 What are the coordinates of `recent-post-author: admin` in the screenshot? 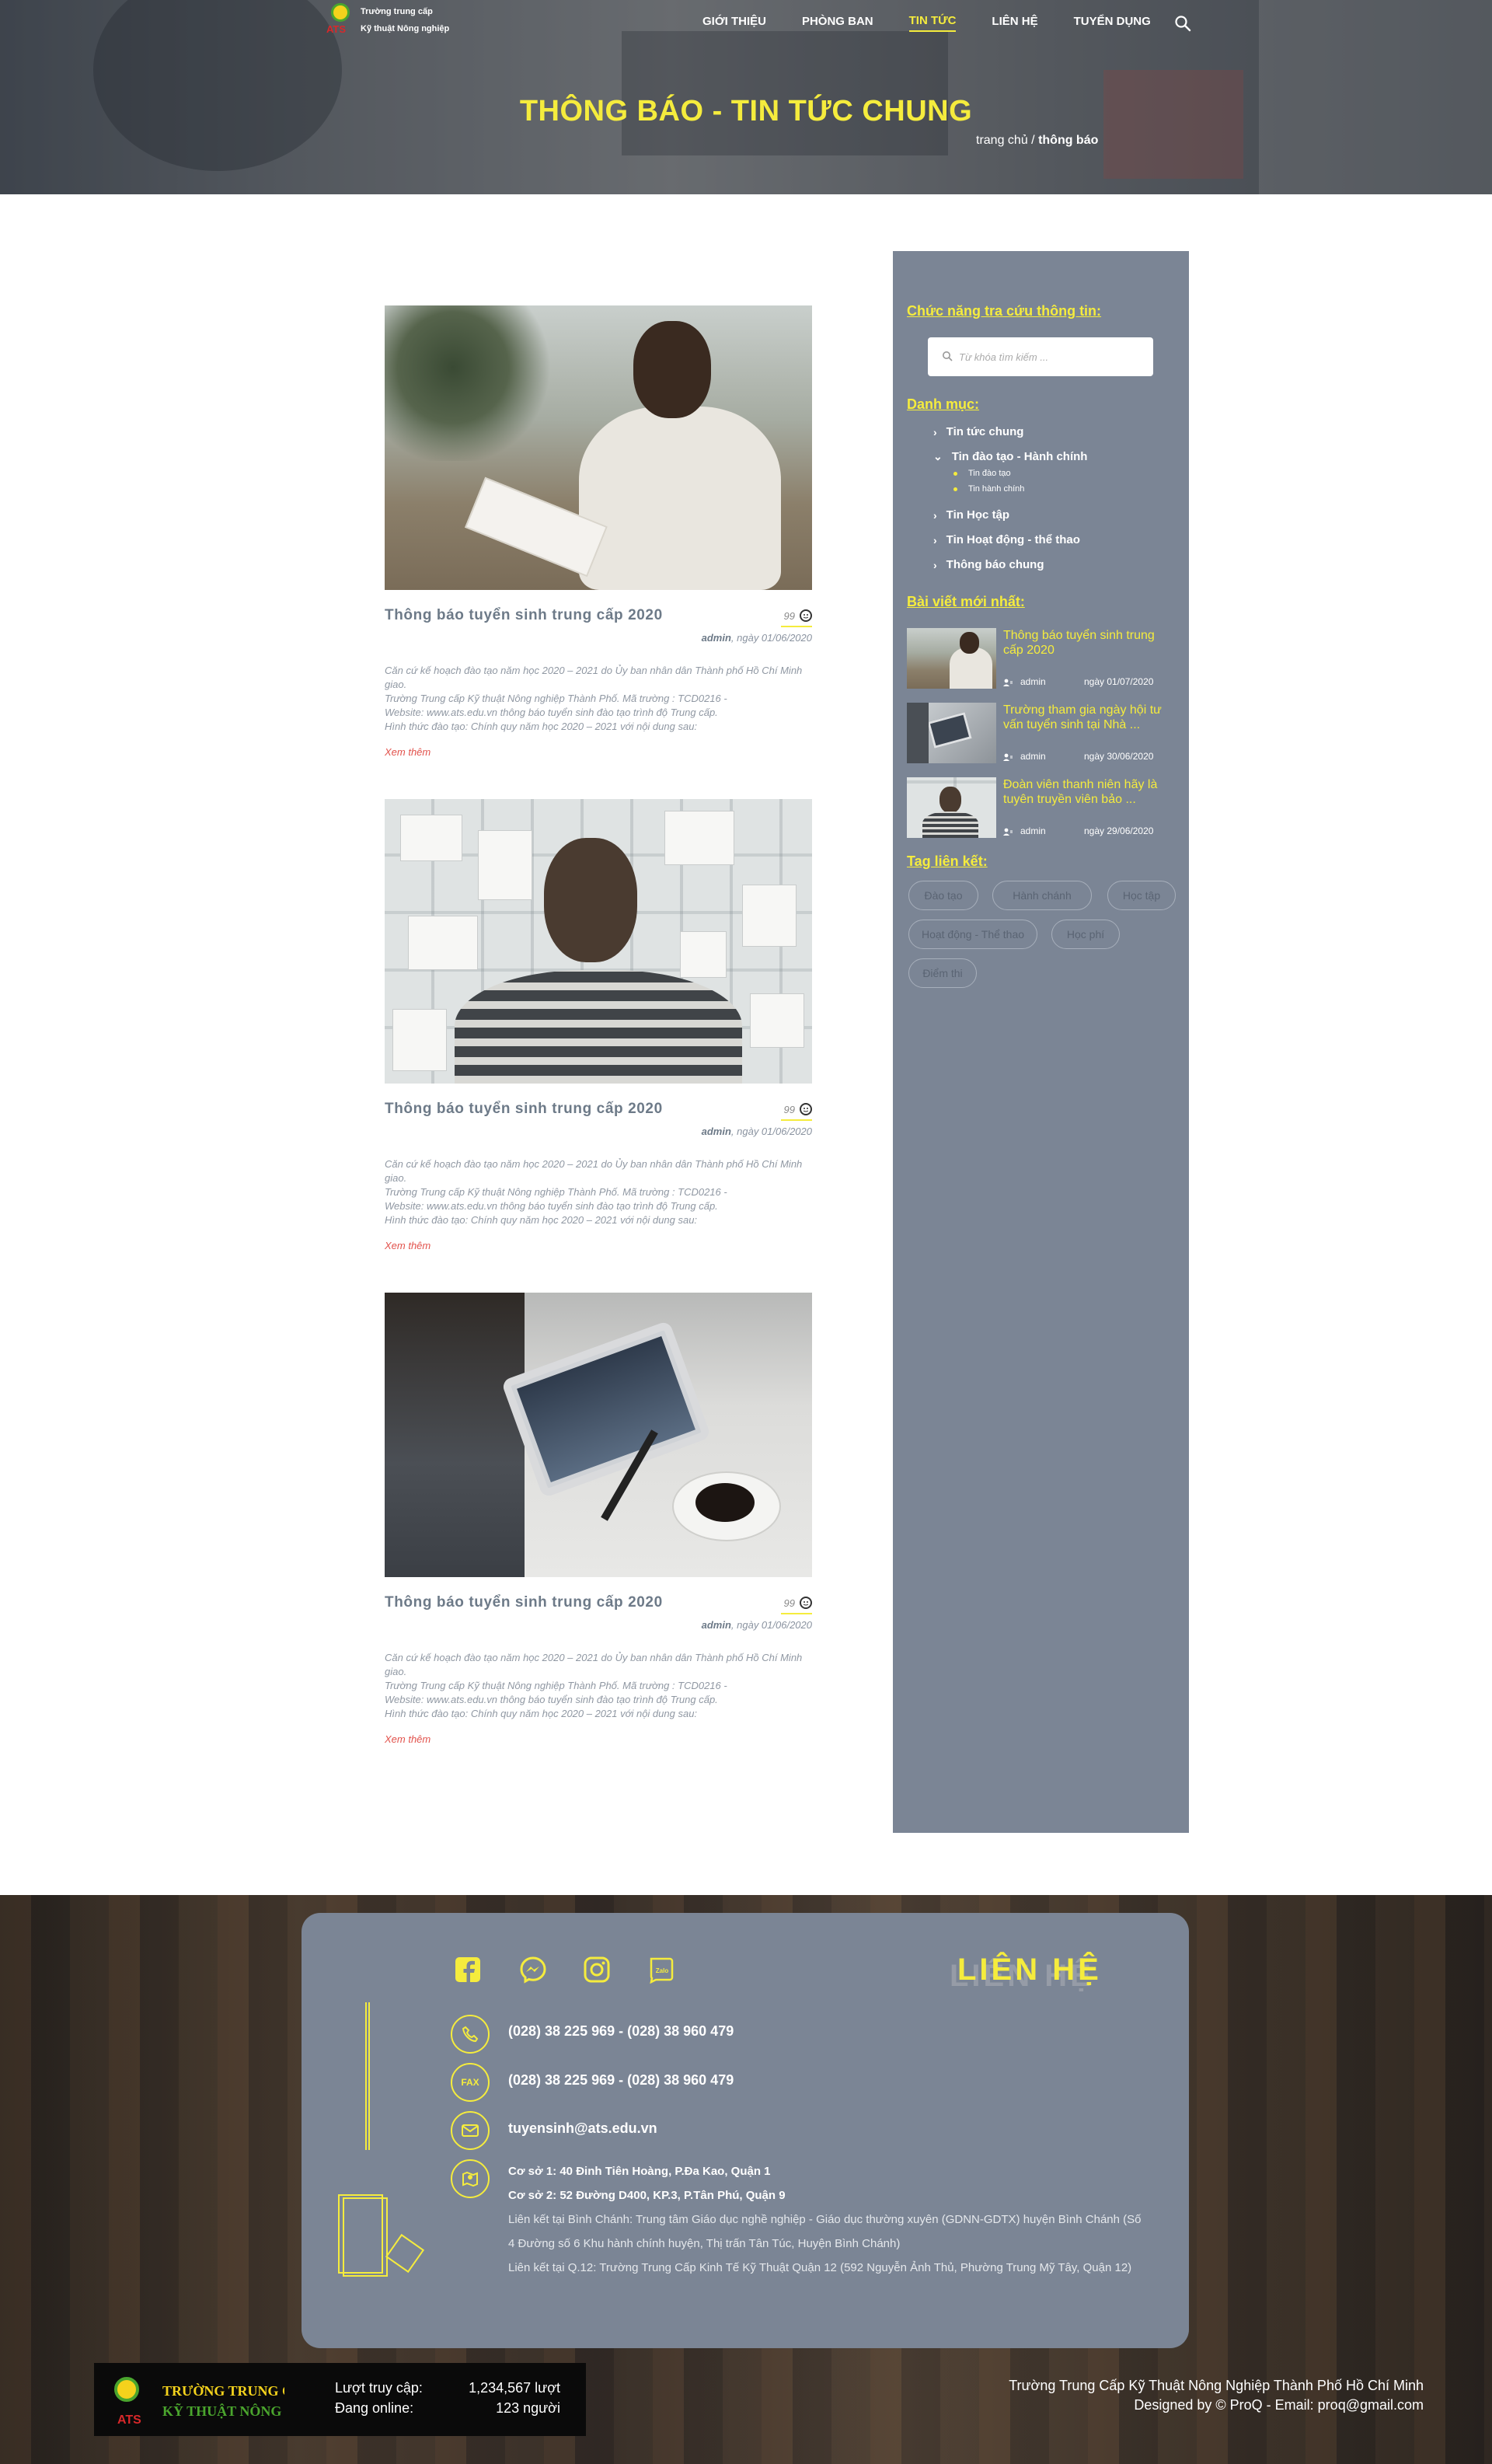 It's located at (1024, 830).